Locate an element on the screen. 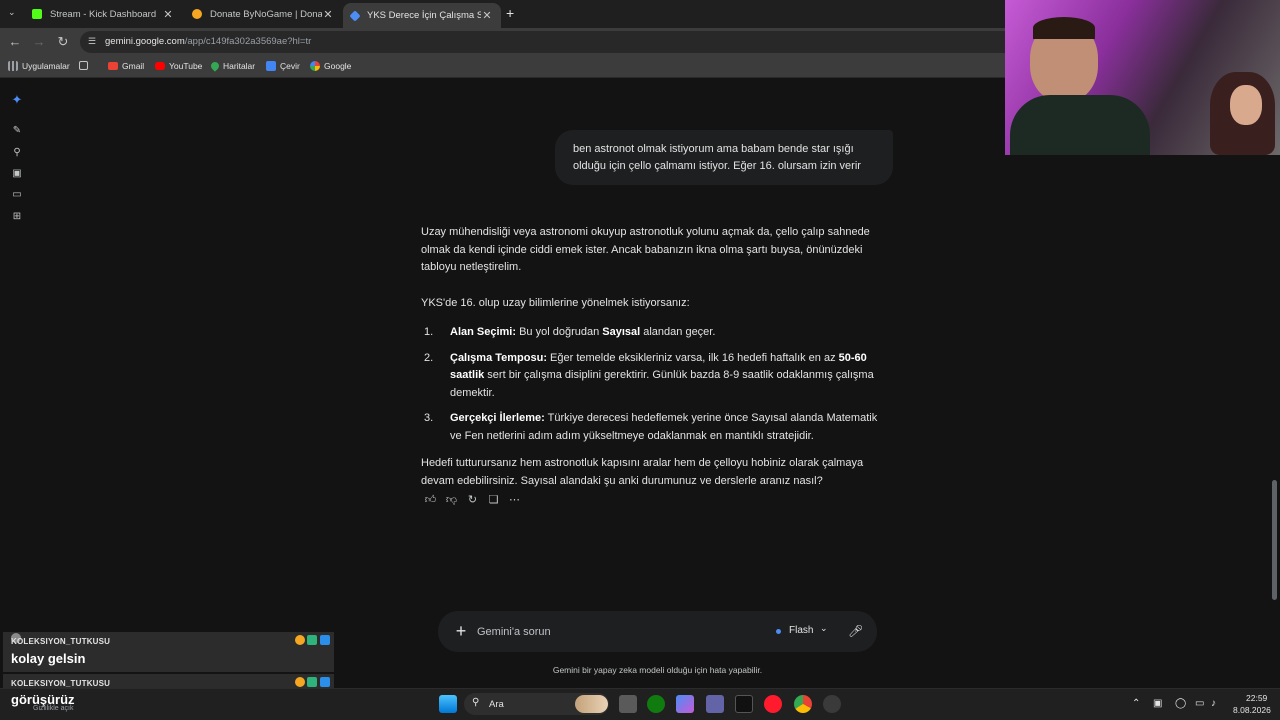  image-edit-icon: ▣ is located at coordinates (17, 174).